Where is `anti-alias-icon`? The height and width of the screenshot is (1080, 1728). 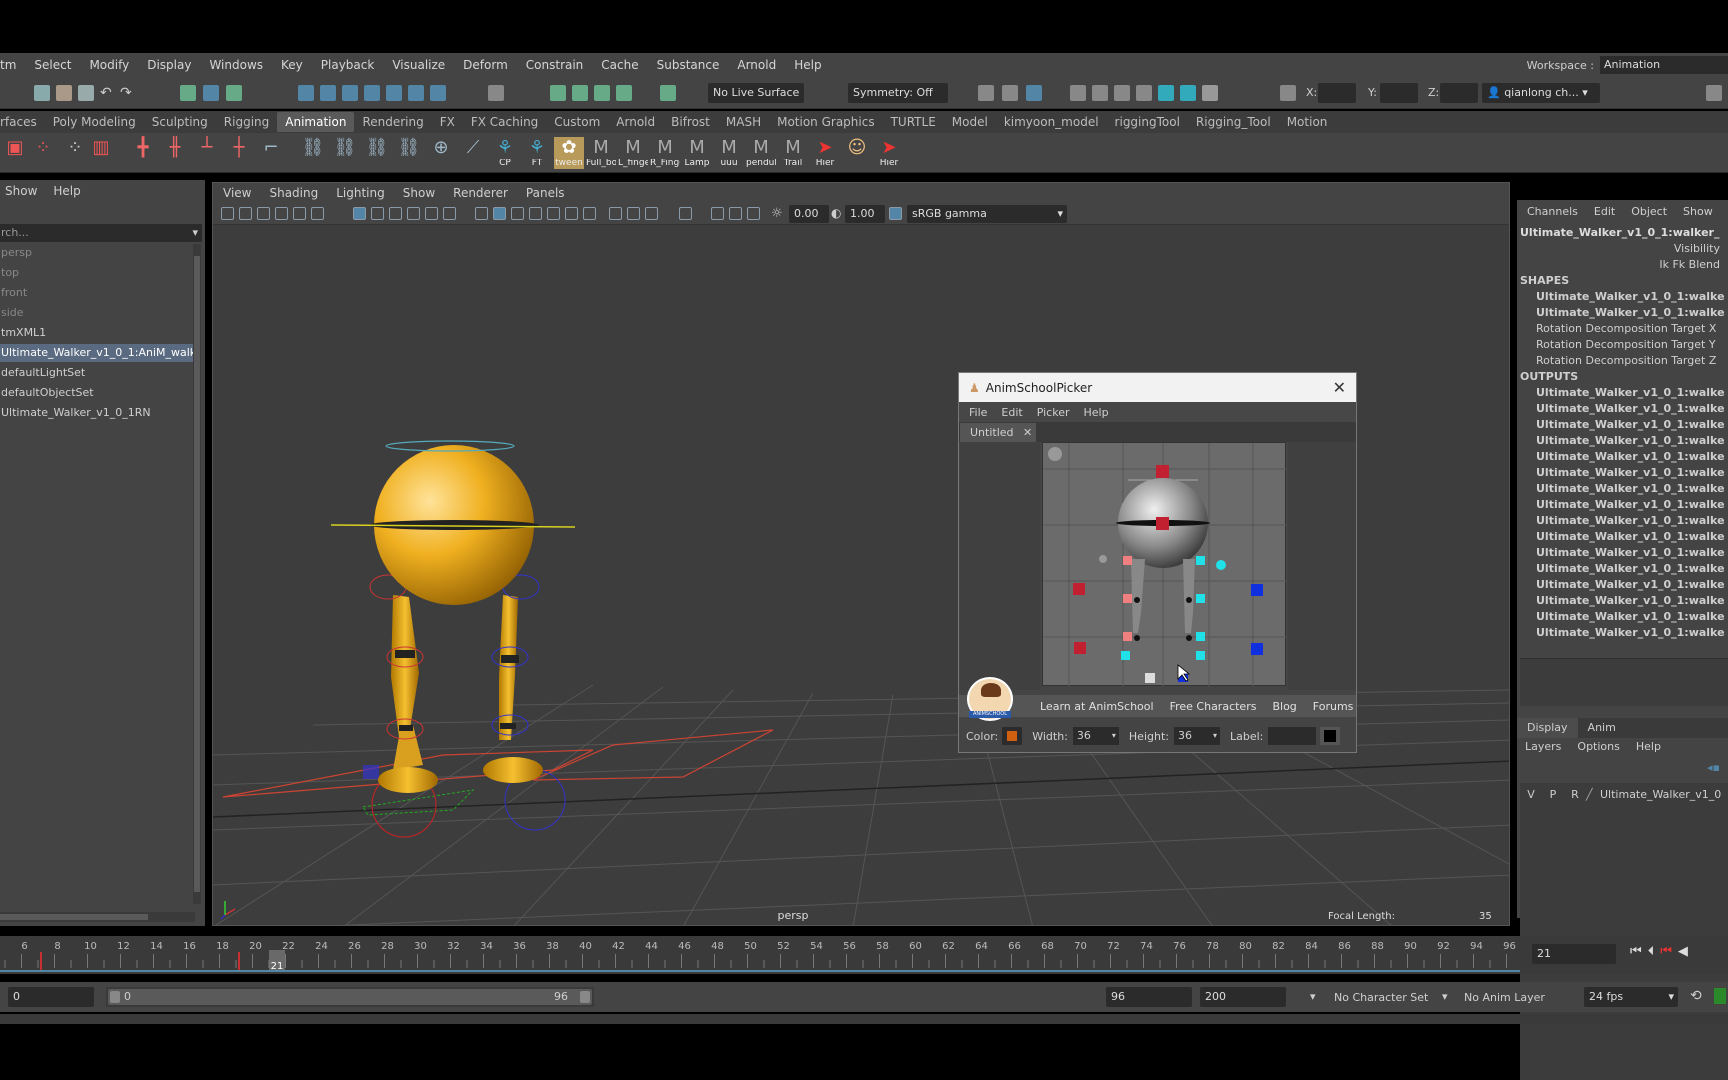
anti-alias-icon is located at coordinates (633, 213).